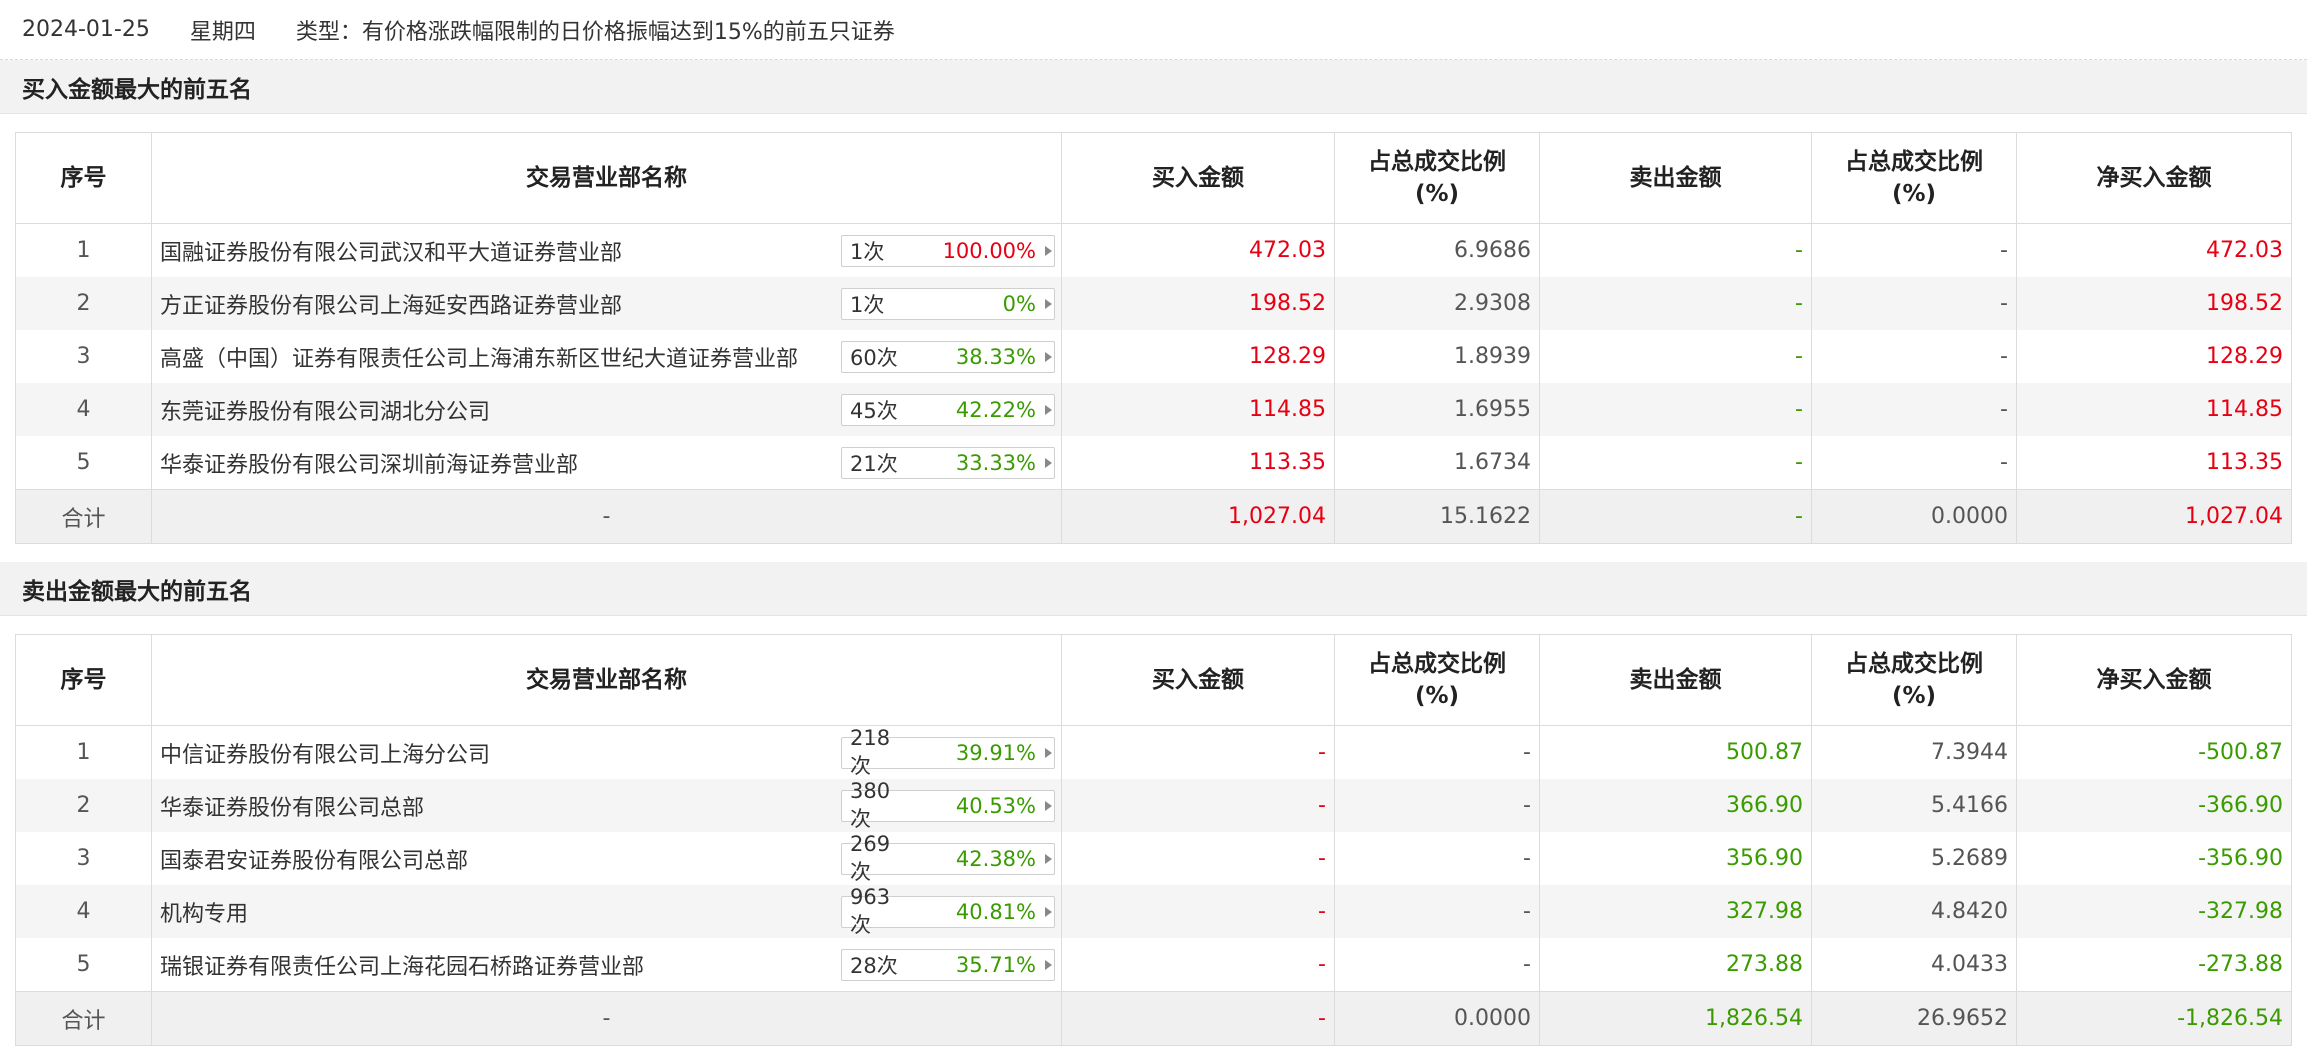 The width and height of the screenshot is (2307, 1064). What do you see at coordinates (948, 462) in the screenshot?
I see `broker-stats-button: 21次 33.33%` at bounding box center [948, 462].